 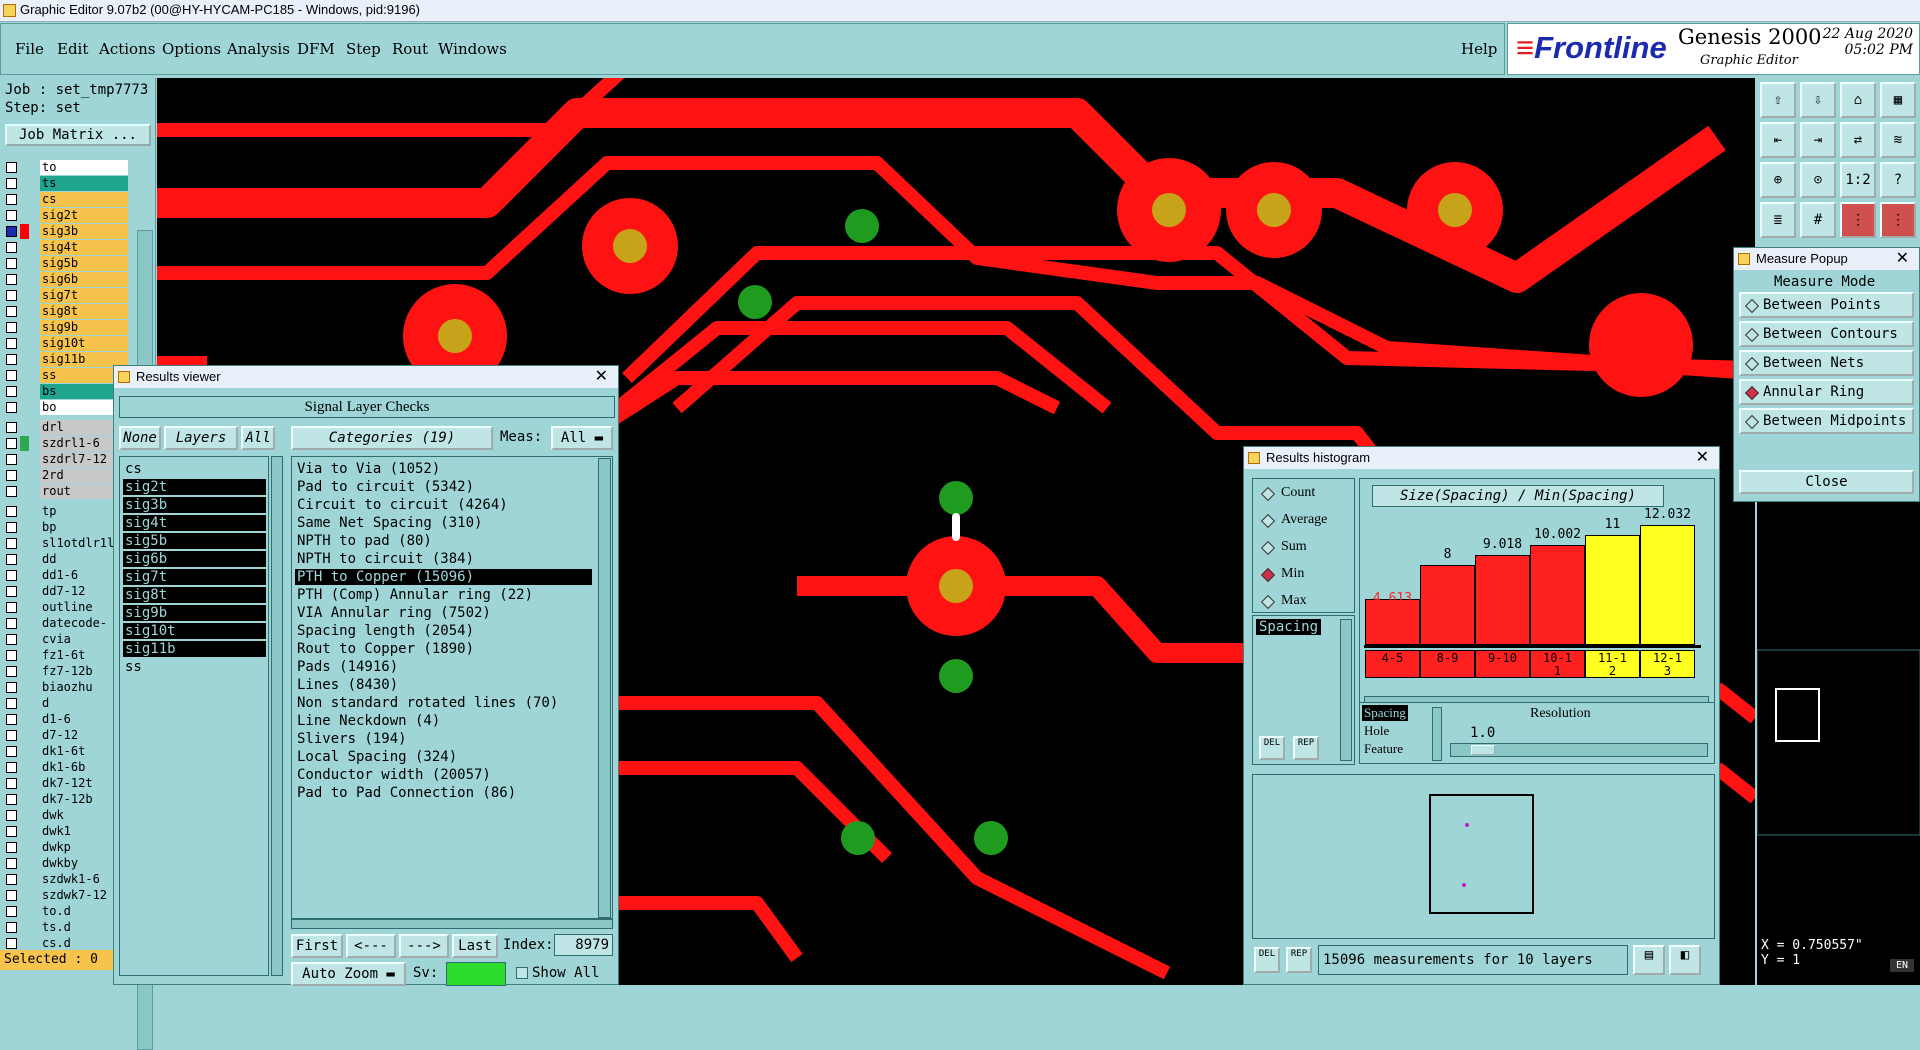 I want to click on layer-name: ts, so click(x=84, y=183).